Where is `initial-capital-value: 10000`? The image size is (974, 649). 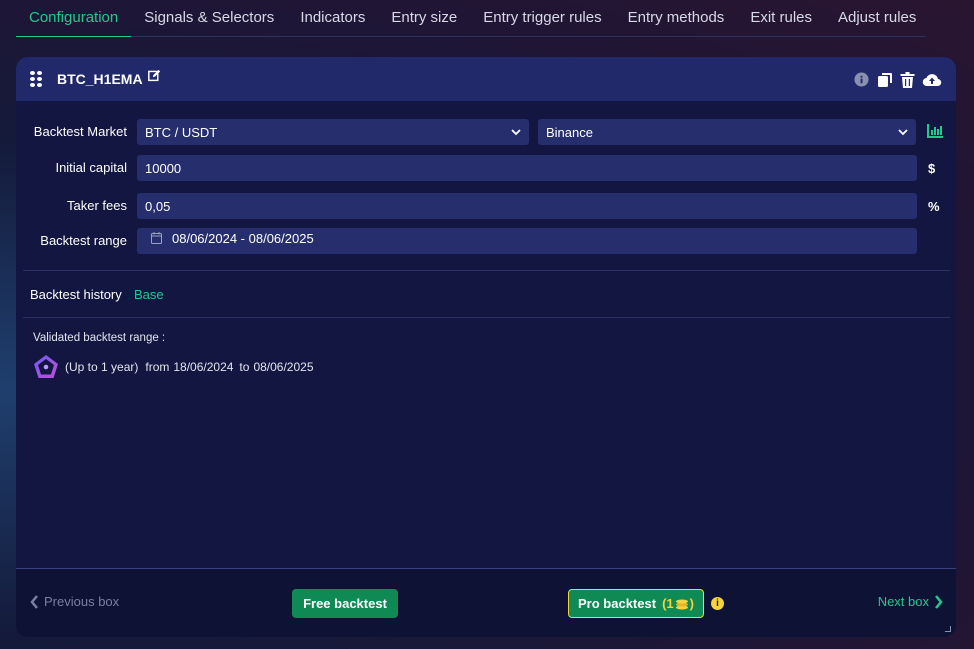 initial-capital-value: 10000 is located at coordinates (163, 168).